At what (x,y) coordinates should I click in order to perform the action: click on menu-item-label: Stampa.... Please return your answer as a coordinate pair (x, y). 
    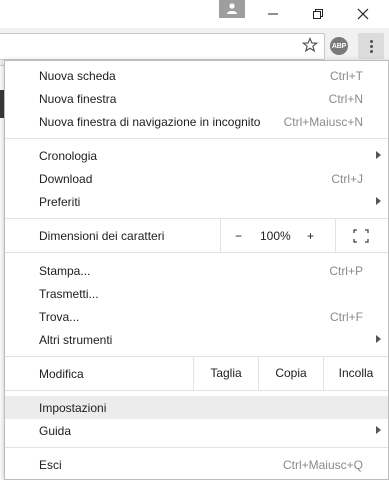
    Looking at the image, I should click on (65, 270).